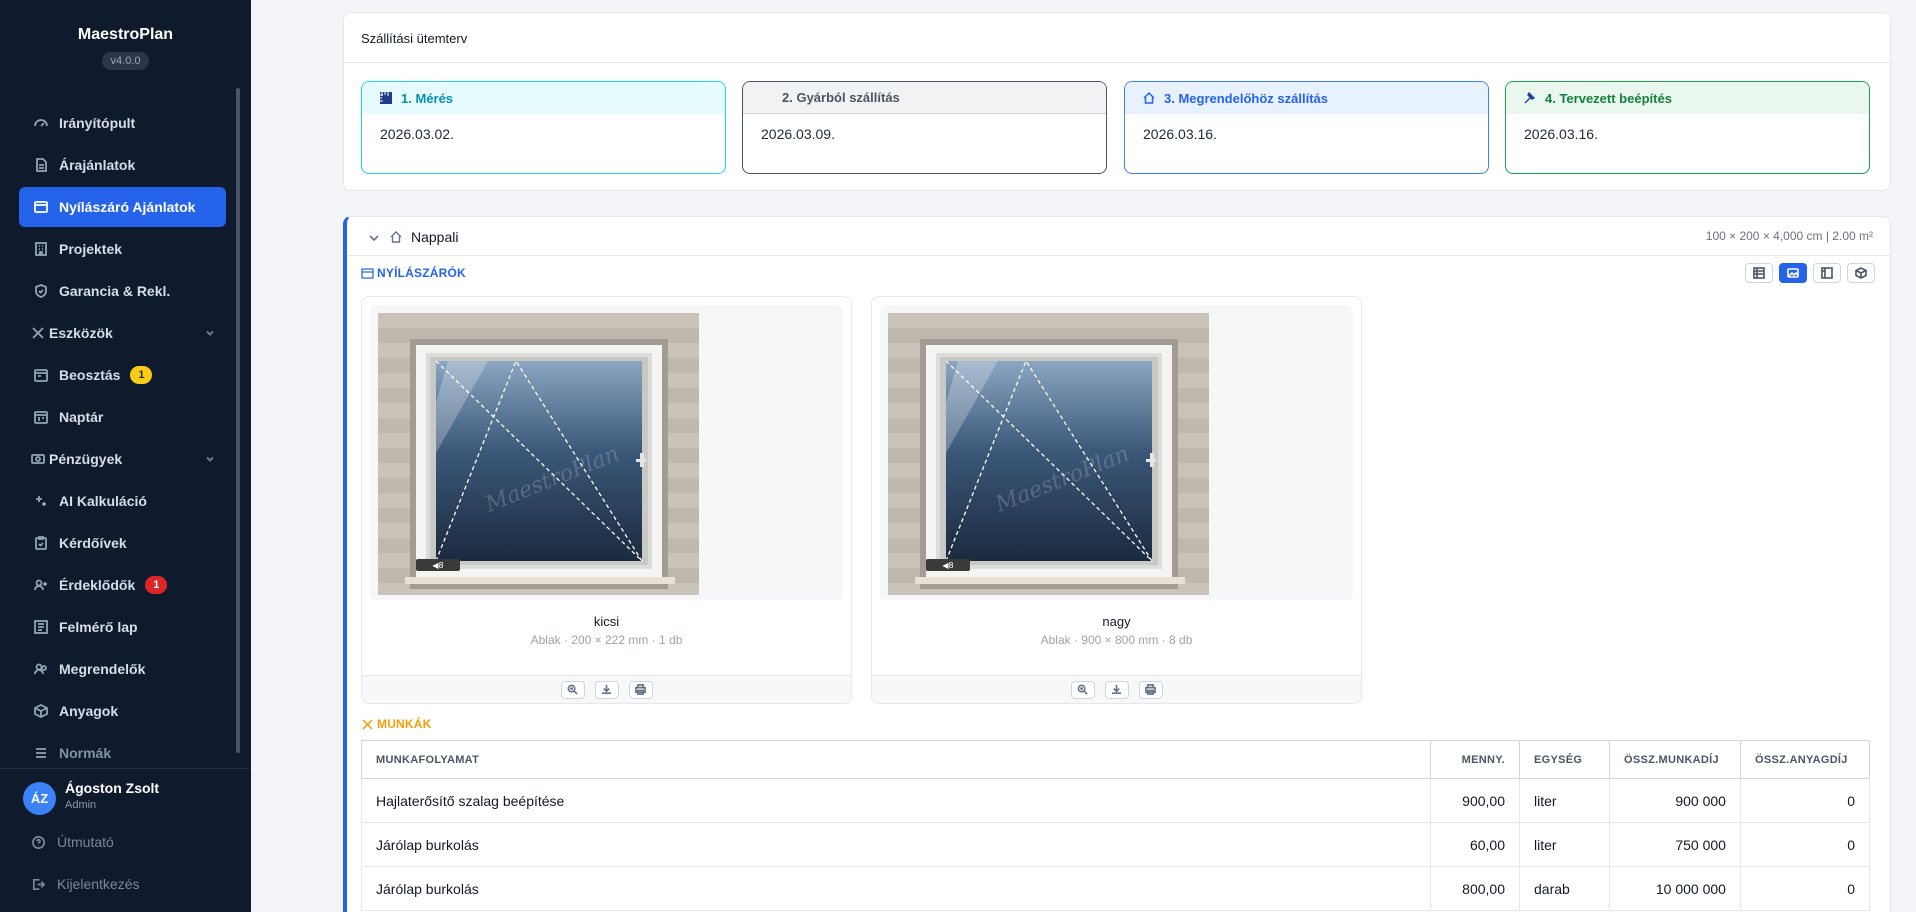  What do you see at coordinates (543, 127) in the screenshot?
I see `step-measurement: 1. Mérés 2026.03.02.` at bounding box center [543, 127].